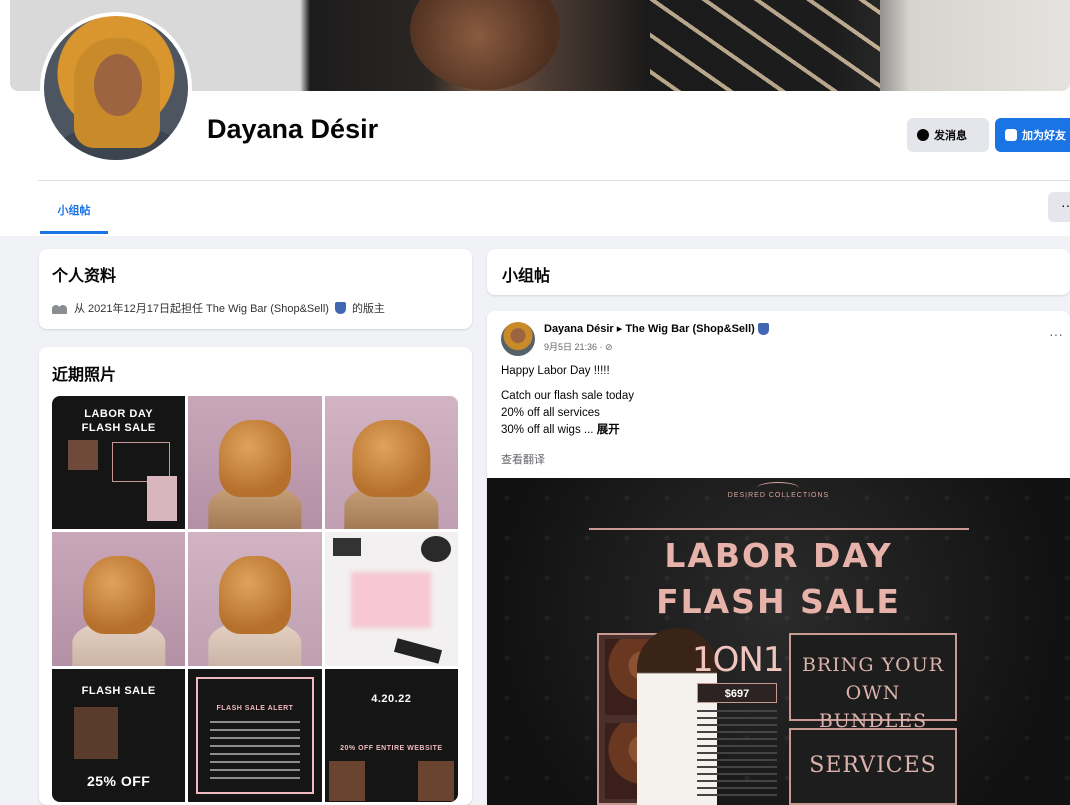 The image size is (1070, 805). Describe the element at coordinates (737, 693) in the screenshot. I see `flyer-price: $697` at that location.